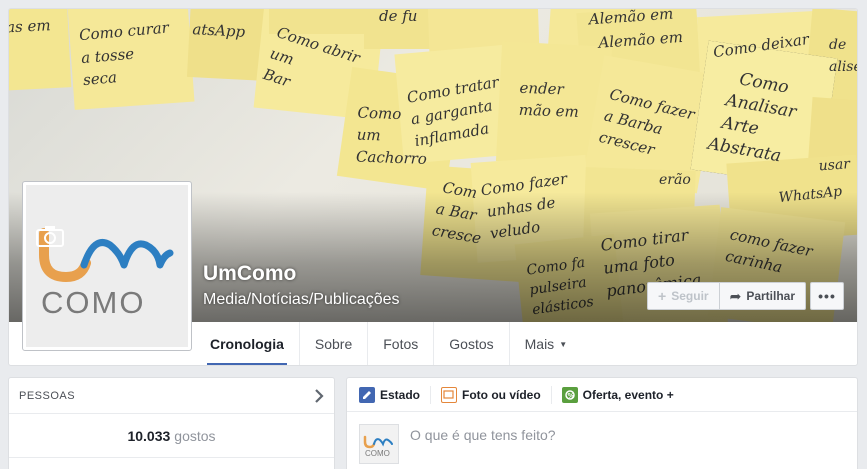 The height and width of the screenshot is (469, 867). I want to click on follow-button: + Seguir, so click(683, 296).